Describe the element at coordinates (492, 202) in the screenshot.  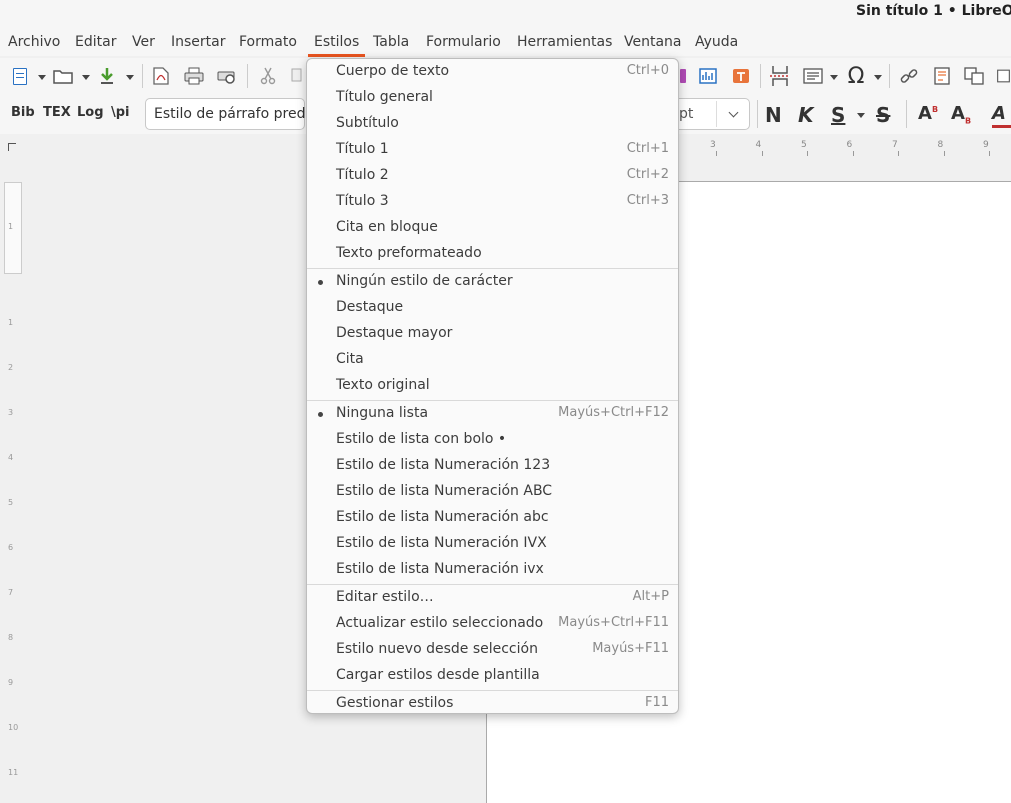
I see `menu-item: Título 3 Ctrl+3` at that location.